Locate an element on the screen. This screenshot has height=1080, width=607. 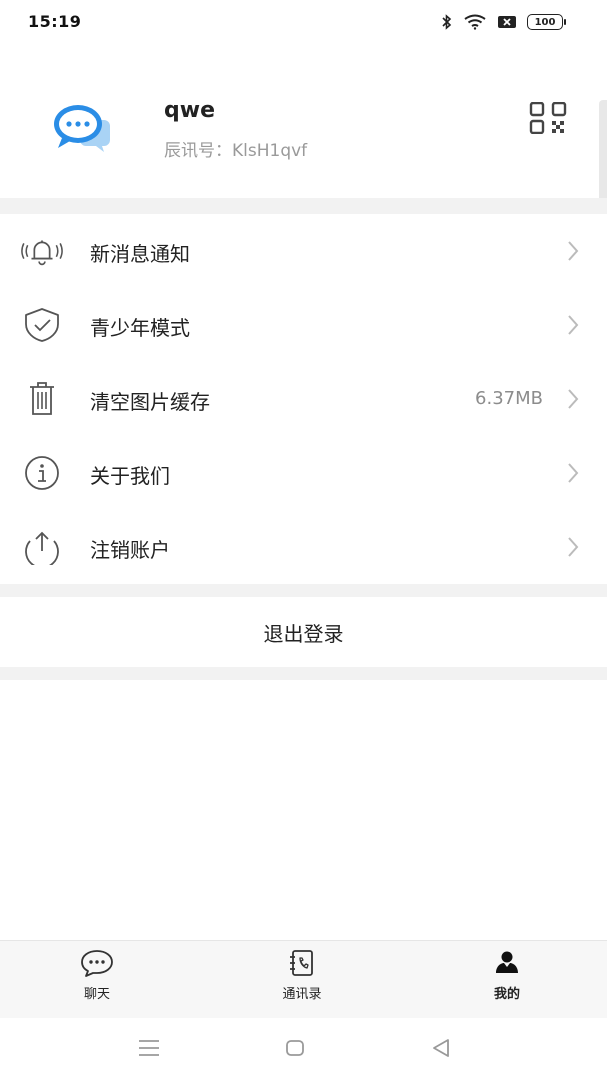
logout-button: 退出登录 is located at coordinates (303, 632).